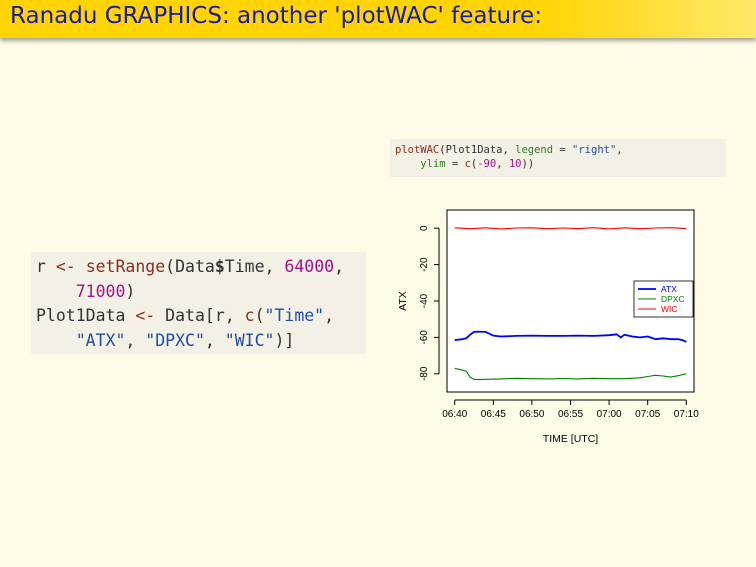 The width and height of the screenshot is (756, 567). I want to click on code-token: )], so click(284, 340).